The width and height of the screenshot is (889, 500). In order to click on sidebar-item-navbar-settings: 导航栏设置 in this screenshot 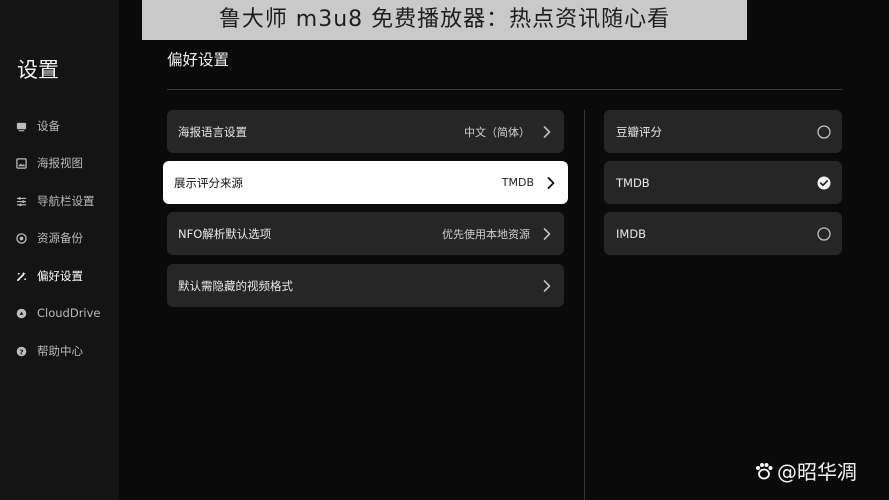, I will do `click(55, 201)`.